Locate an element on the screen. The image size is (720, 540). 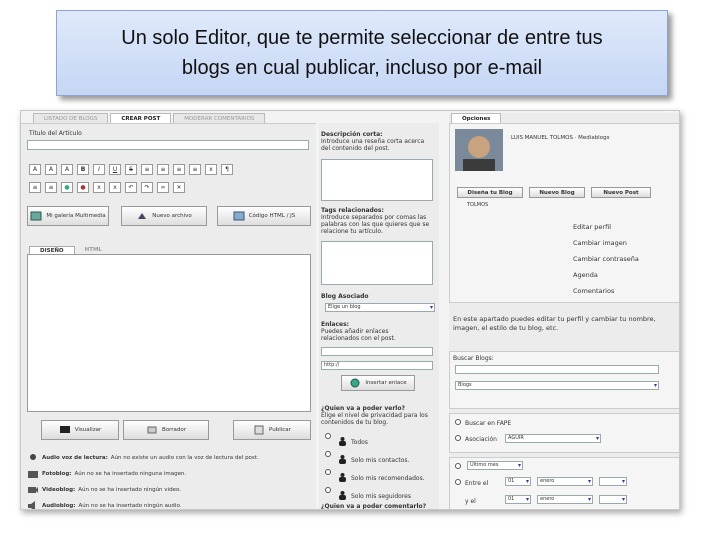
link-text-input is located at coordinates (377, 351).